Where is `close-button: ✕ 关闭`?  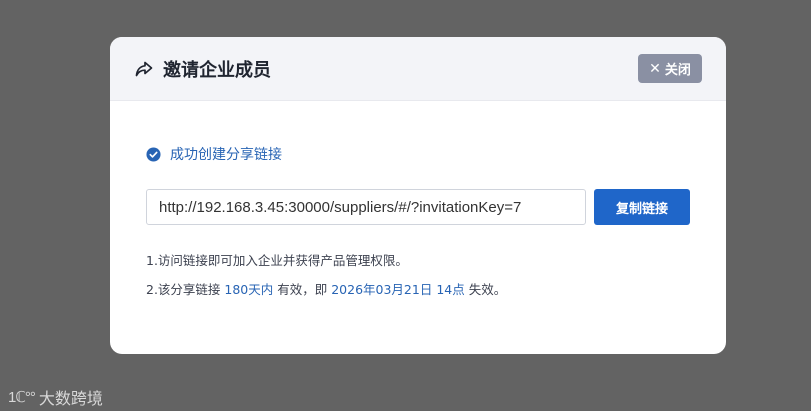
close-button: ✕ 关闭 is located at coordinates (670, 68).